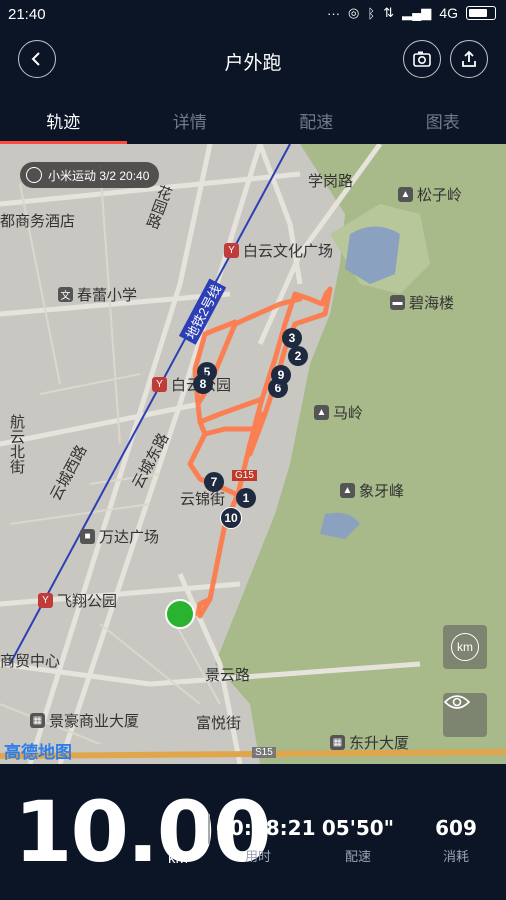 This screenshot has width=506, height=900. I want to click on highway-label: G15, so click(244, 475).